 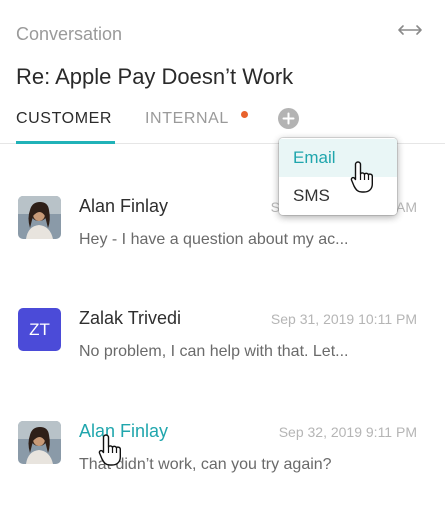 What do you see at coordinates (130, 318) in the screenshot?
I see `contact-name: Zalak Trivedi` at bounding box center [130, 318].